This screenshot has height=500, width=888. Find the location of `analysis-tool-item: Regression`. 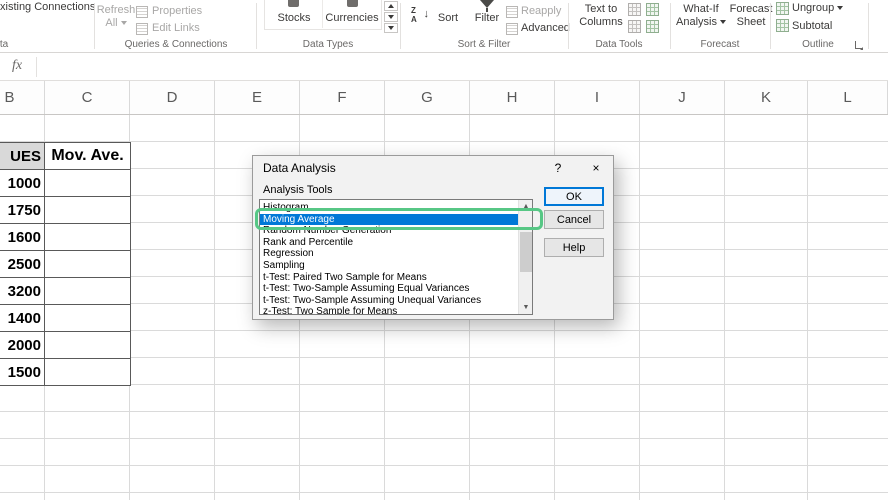

analysis-tool-item: Regression is located at coordinates (389, 254).